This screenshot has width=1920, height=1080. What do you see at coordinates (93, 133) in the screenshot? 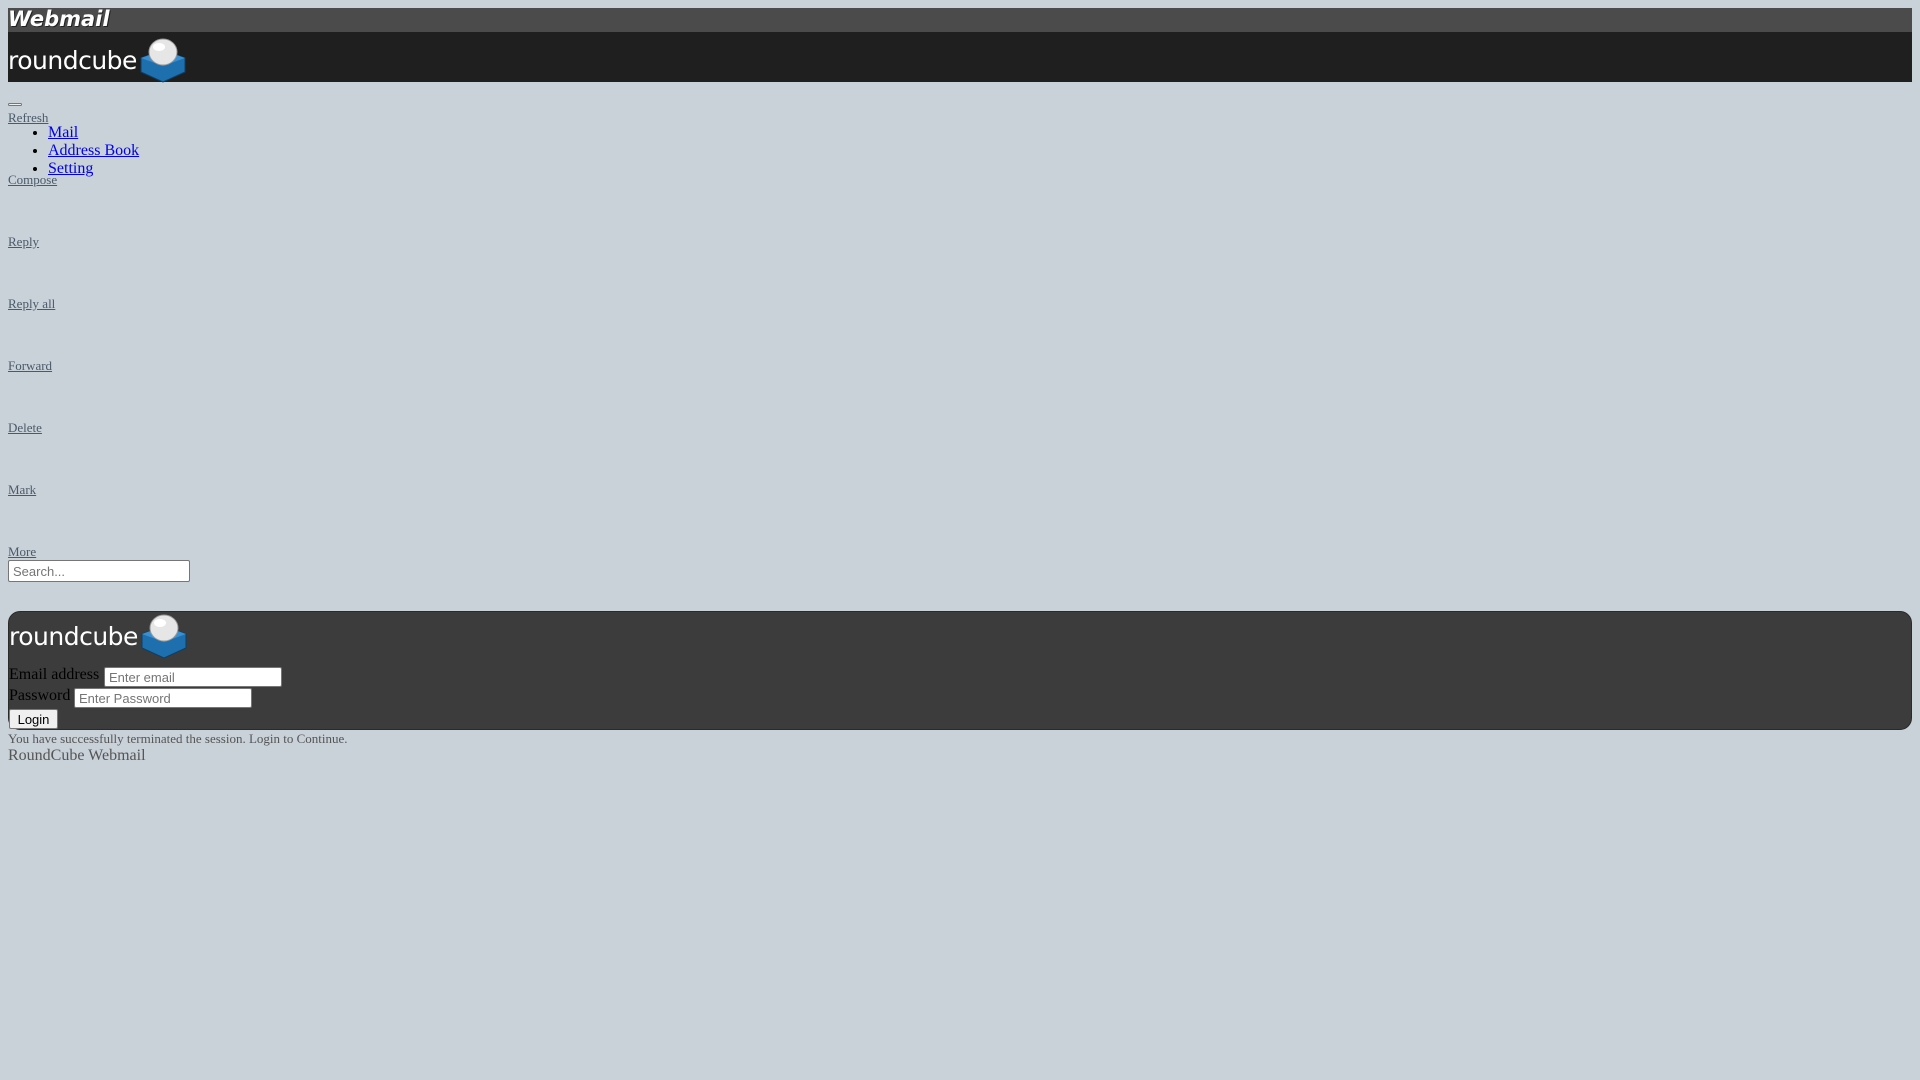
I see `nav-item-mail: Mail` at bounding box center [93, 133].